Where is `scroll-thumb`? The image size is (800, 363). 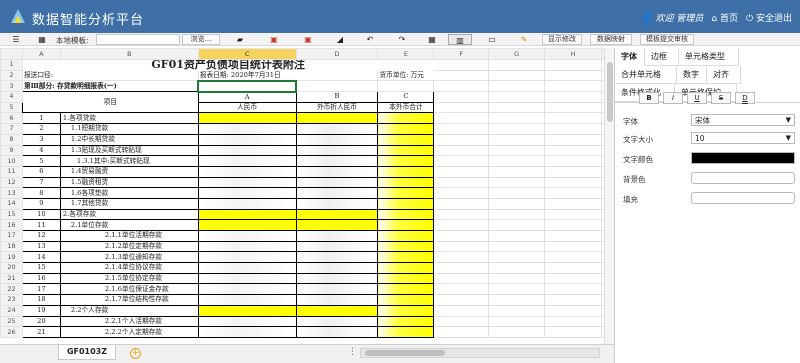
scroll-thumb is located at coordinates (405, 353).